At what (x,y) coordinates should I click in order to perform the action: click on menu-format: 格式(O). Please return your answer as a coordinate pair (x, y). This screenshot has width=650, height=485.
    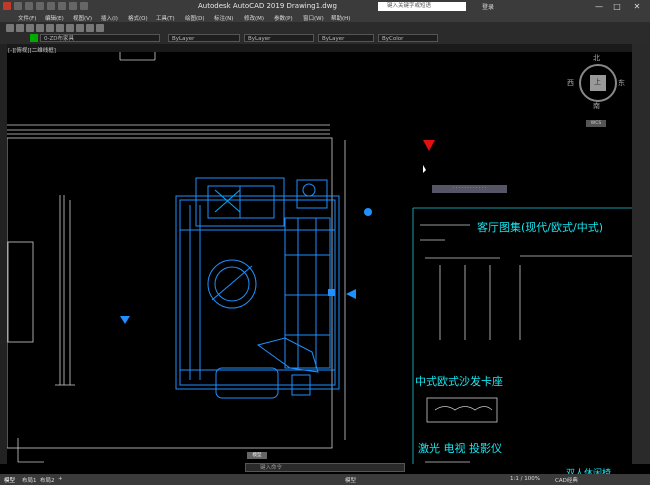
    Looking at the image, I should click on (138, 18).